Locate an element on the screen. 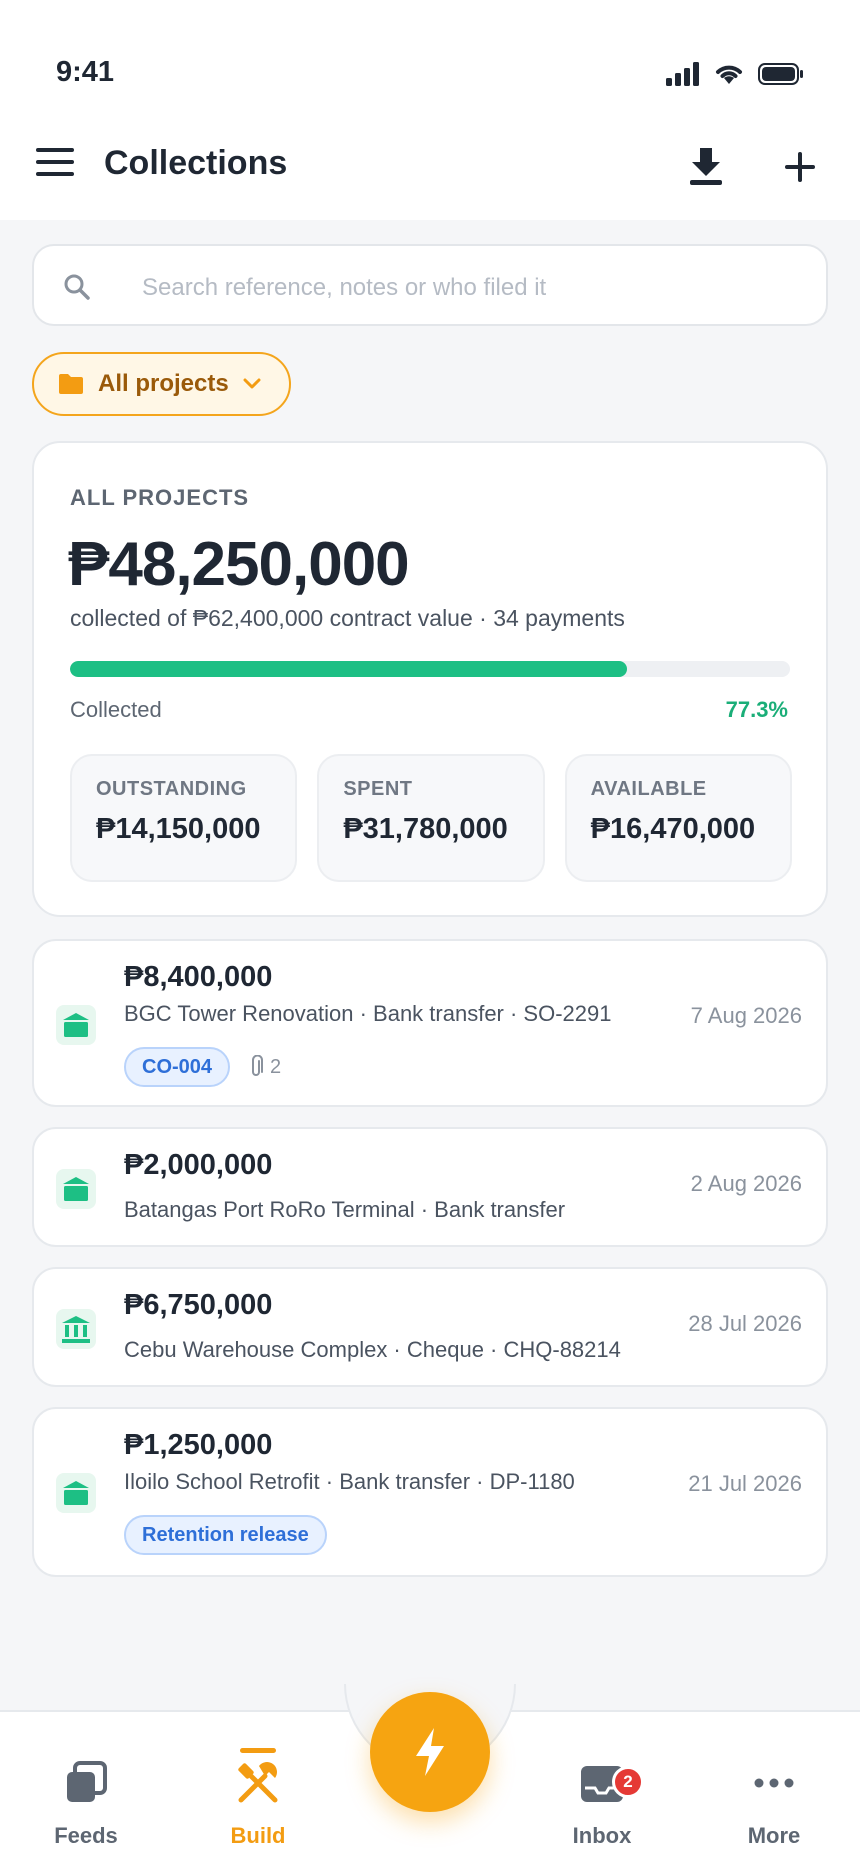  feeds-icon is located at coordinates (87, 1781).